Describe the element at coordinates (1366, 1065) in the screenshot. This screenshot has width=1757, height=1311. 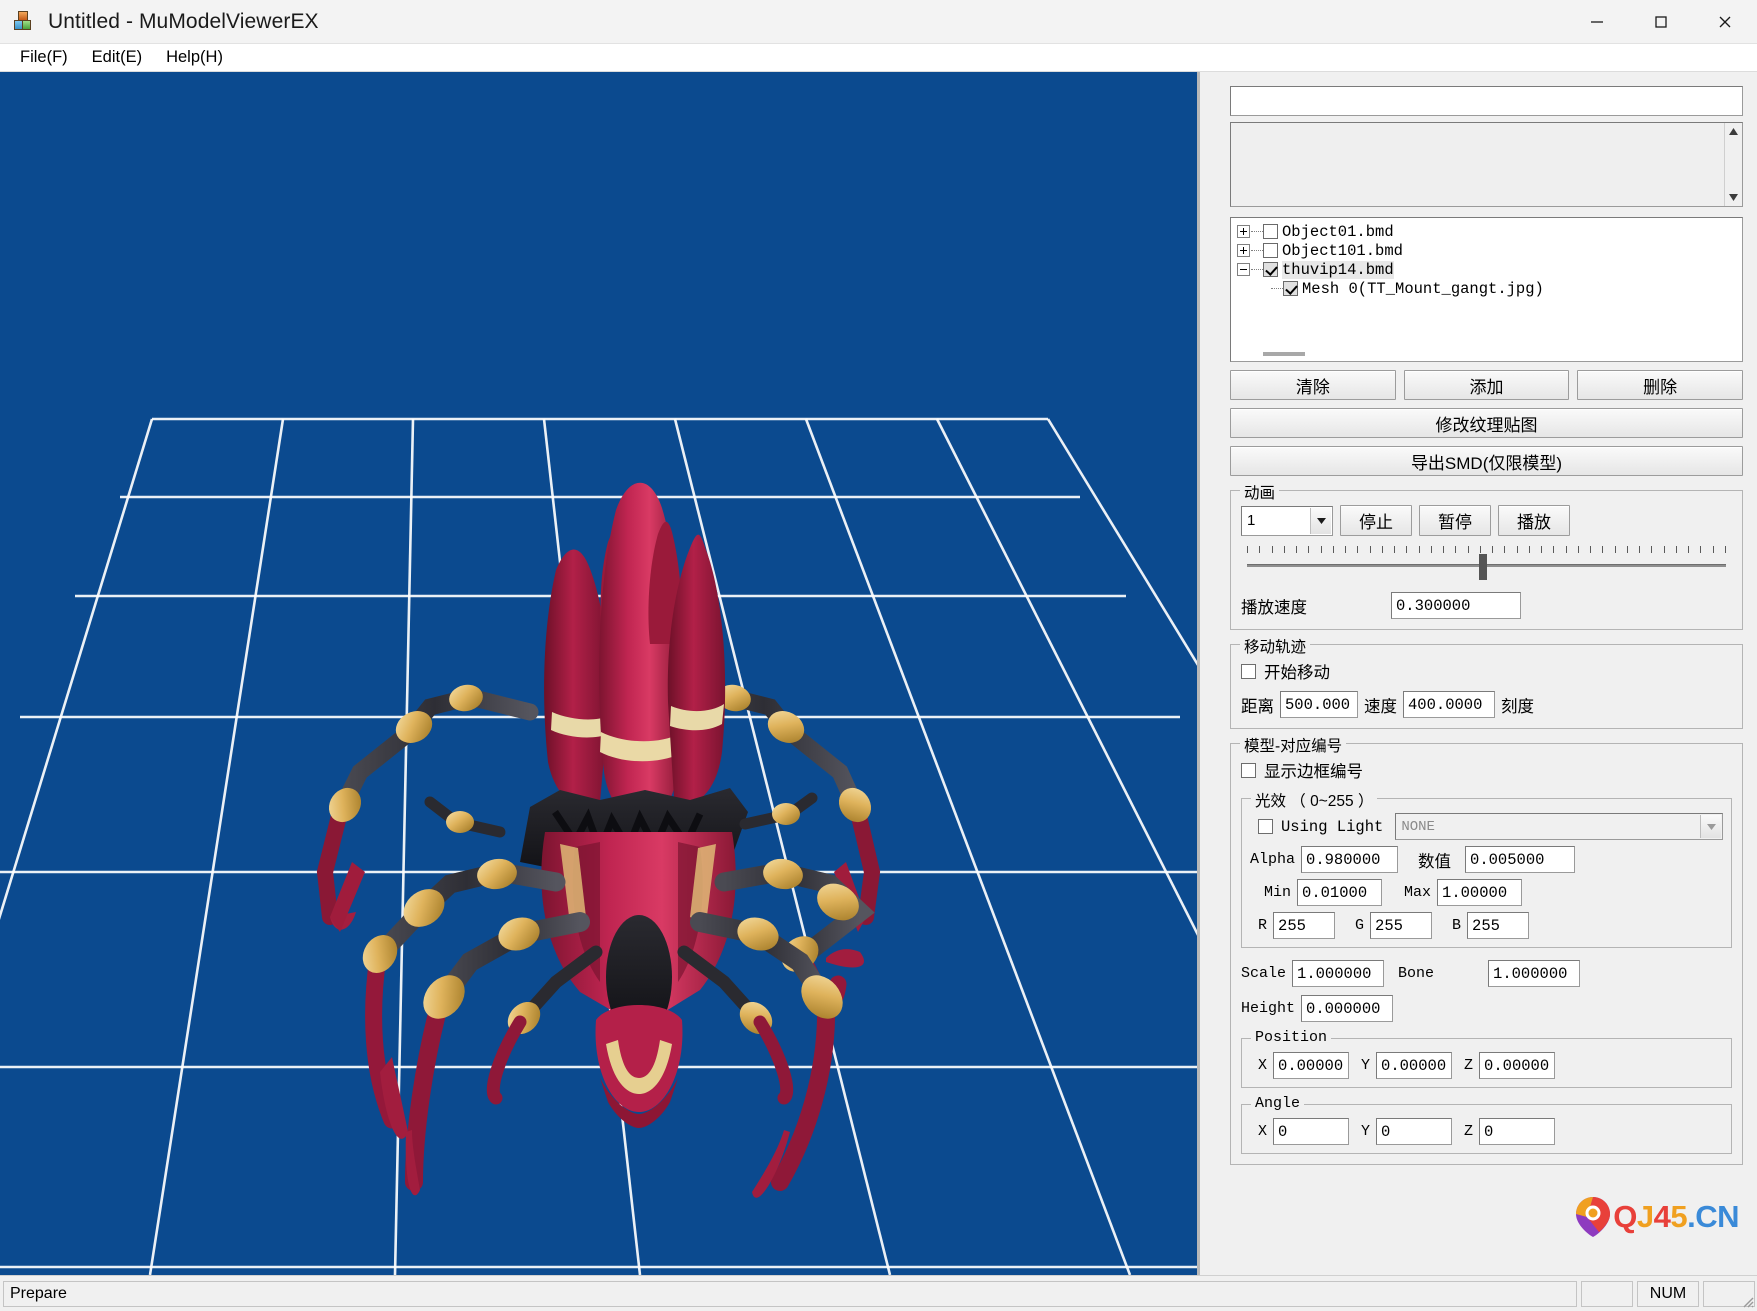
I see `position-y-label: Y` at that location.